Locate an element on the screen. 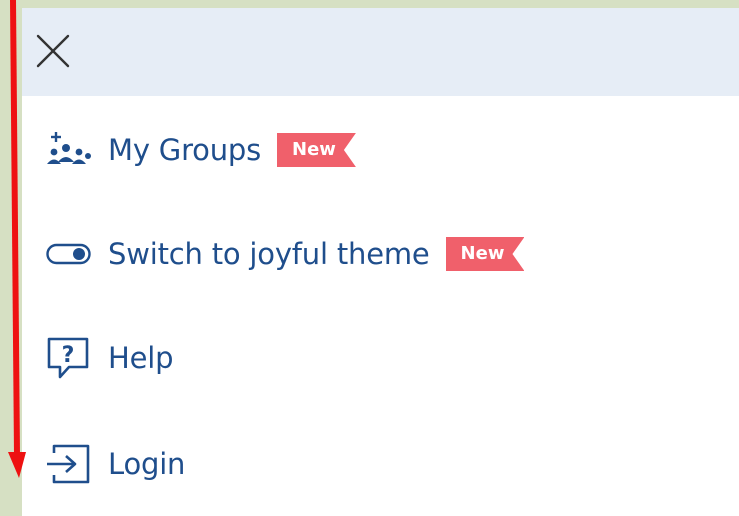 The image size is (739, 516). menu-item-label: Login is located at coordinates (147, 464).